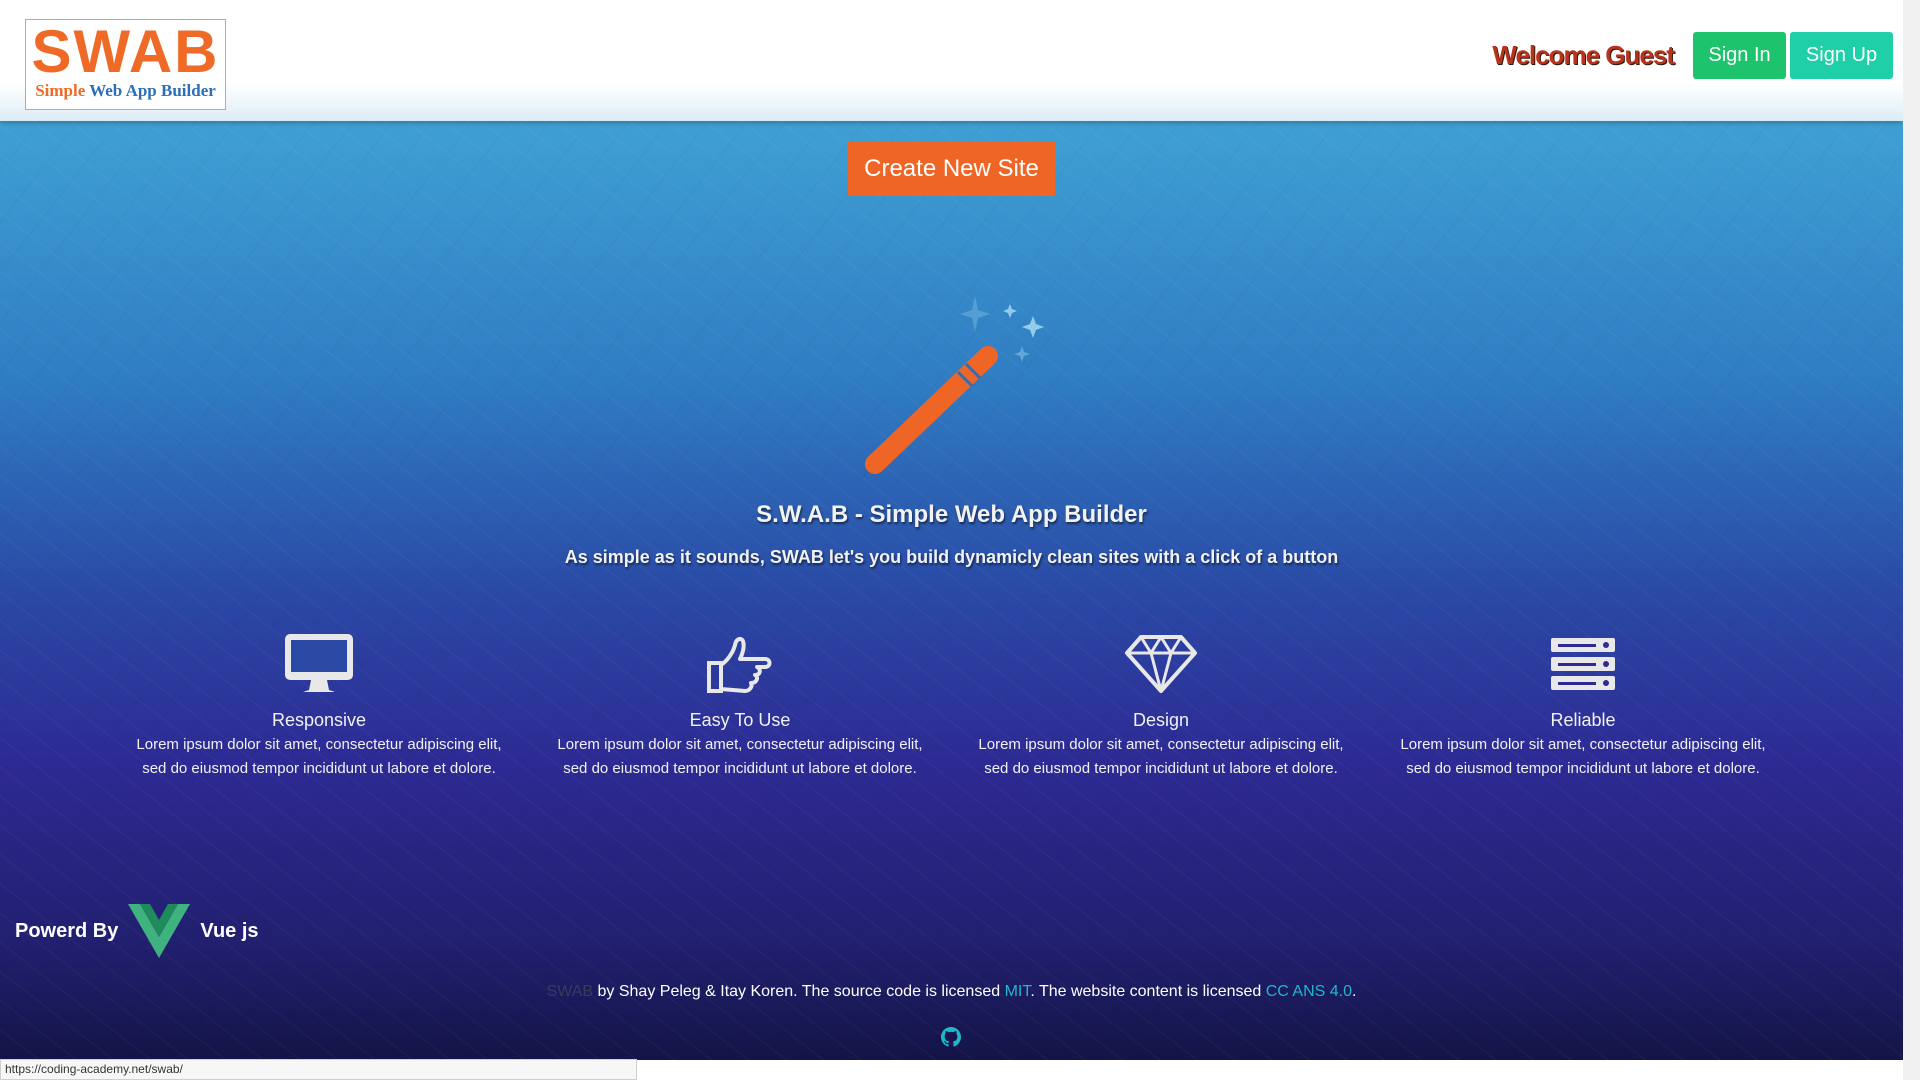  Describe the element at coordinates (1148, 991) in the screenshot. I see `footer-text: . The website content is licensed` at that location.